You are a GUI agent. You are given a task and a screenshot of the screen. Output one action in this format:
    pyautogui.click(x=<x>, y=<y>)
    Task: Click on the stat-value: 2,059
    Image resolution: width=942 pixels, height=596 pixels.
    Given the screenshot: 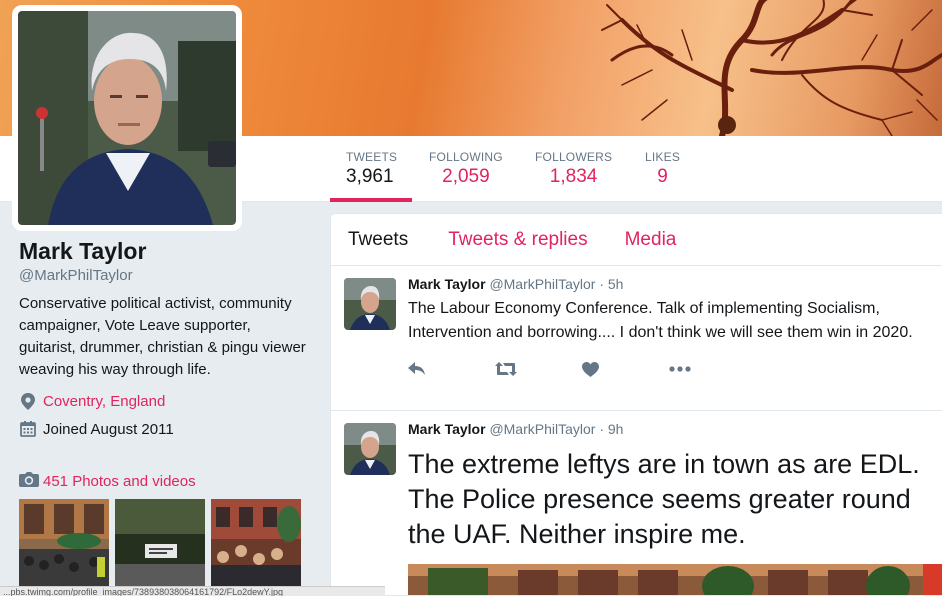 What is the action you would take?
    pyautogui.click(x=466, y=176)
    